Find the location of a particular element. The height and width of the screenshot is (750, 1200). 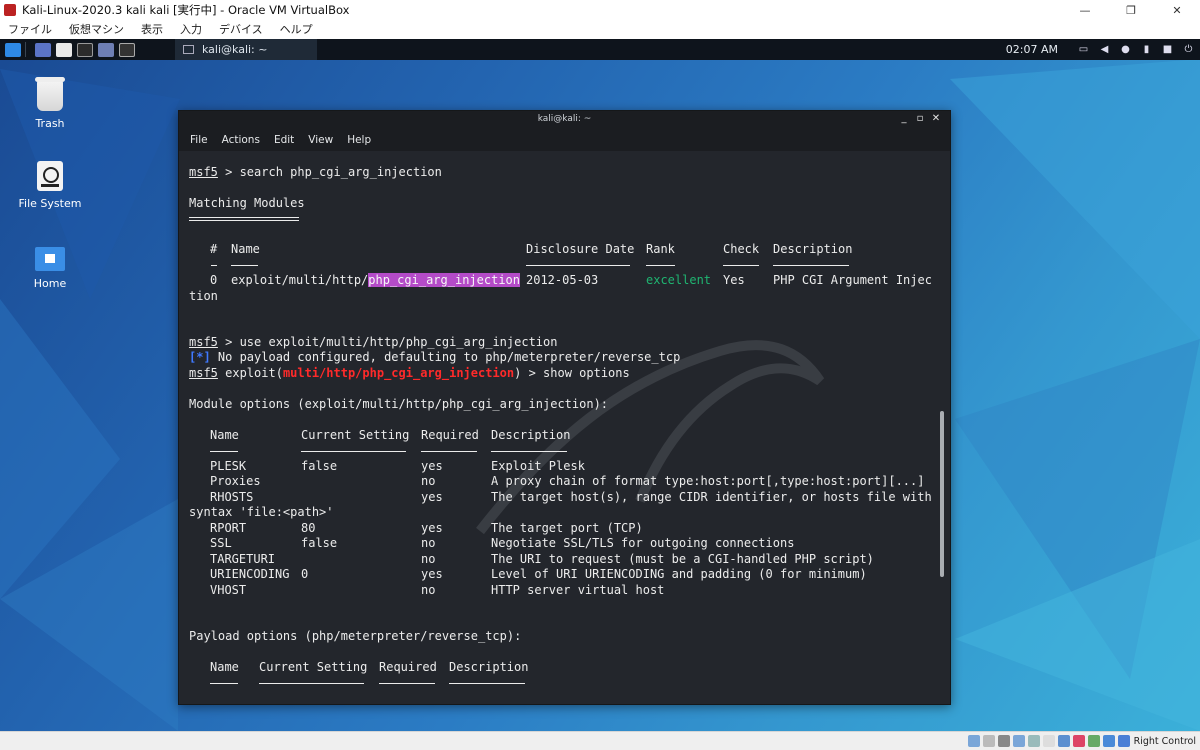

terminal-launcher-icon is located at coordinates (85, 49).